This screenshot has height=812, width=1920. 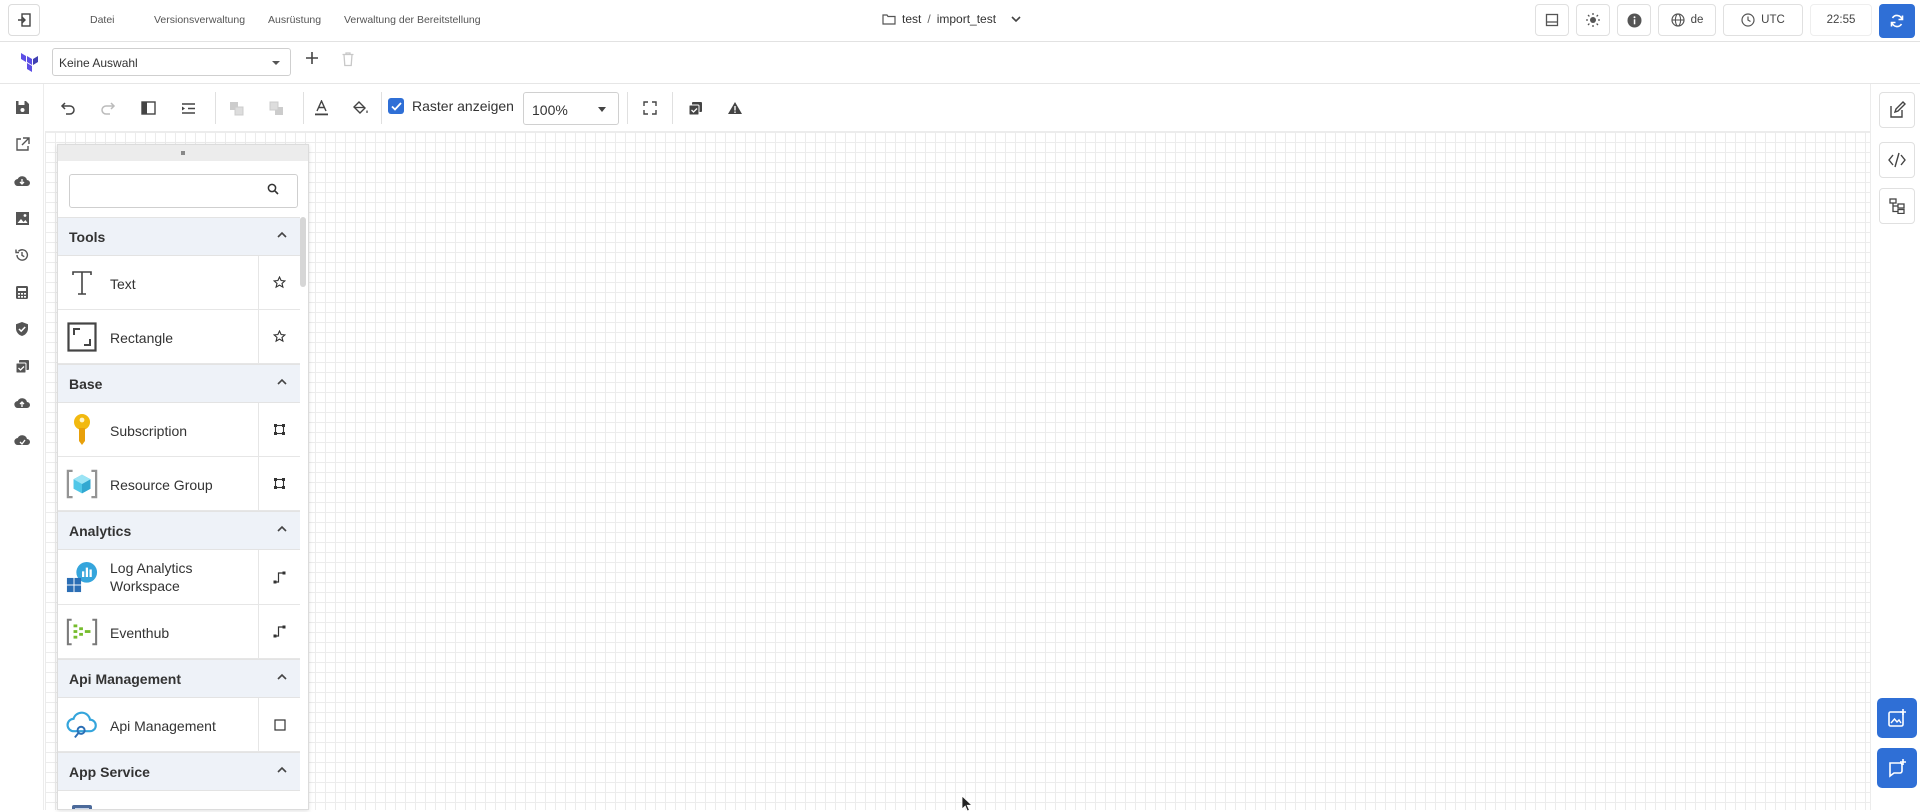 I want to click on undo-icon, so click(x=68, y=108).